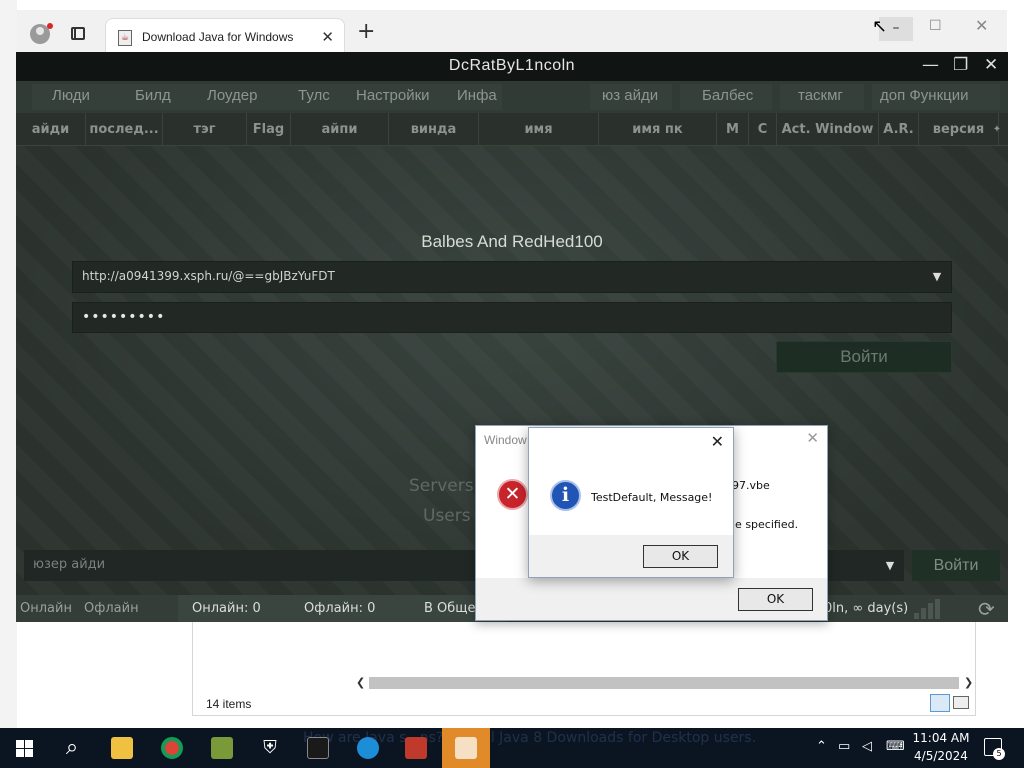 This screenshot has height=768, width=1024. I want to click on info-dialog: ✕ i TestDefault, Message! OK, so click(631, 502).